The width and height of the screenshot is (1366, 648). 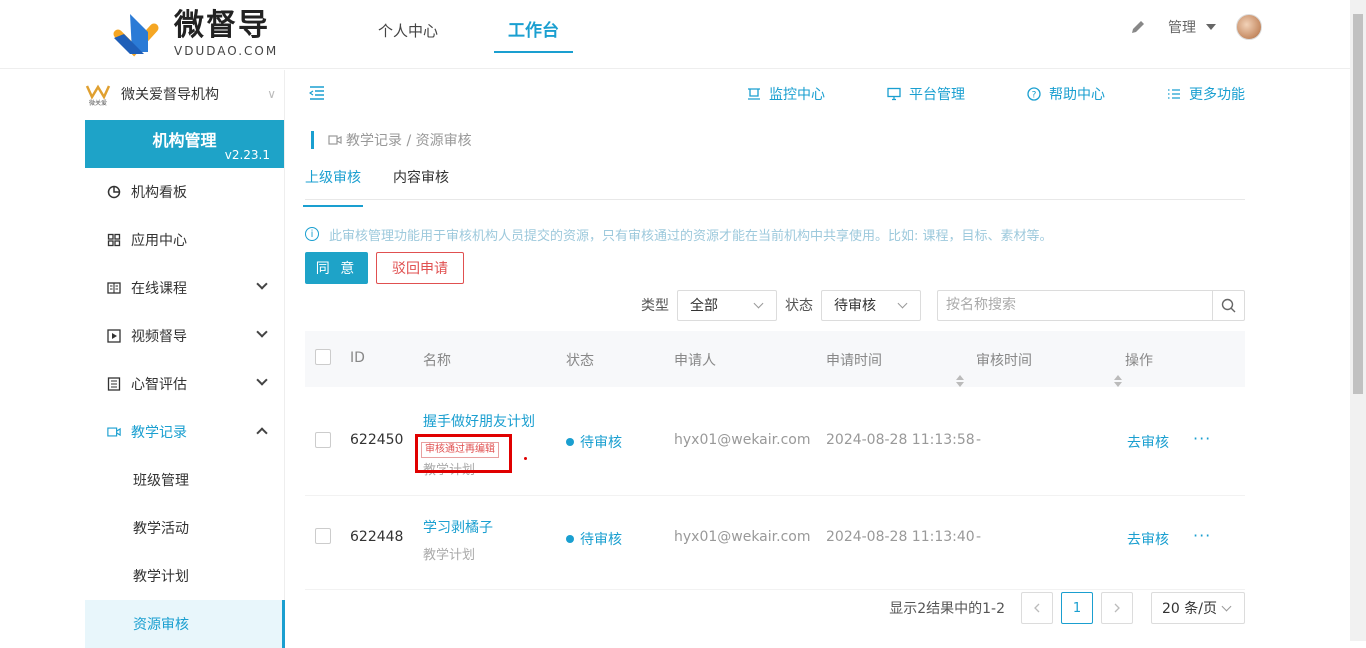 What do you see at coordinates (449, 555) in the screenshot?
I see `resource-category: 教学计划` at bounding box center [449, 555].